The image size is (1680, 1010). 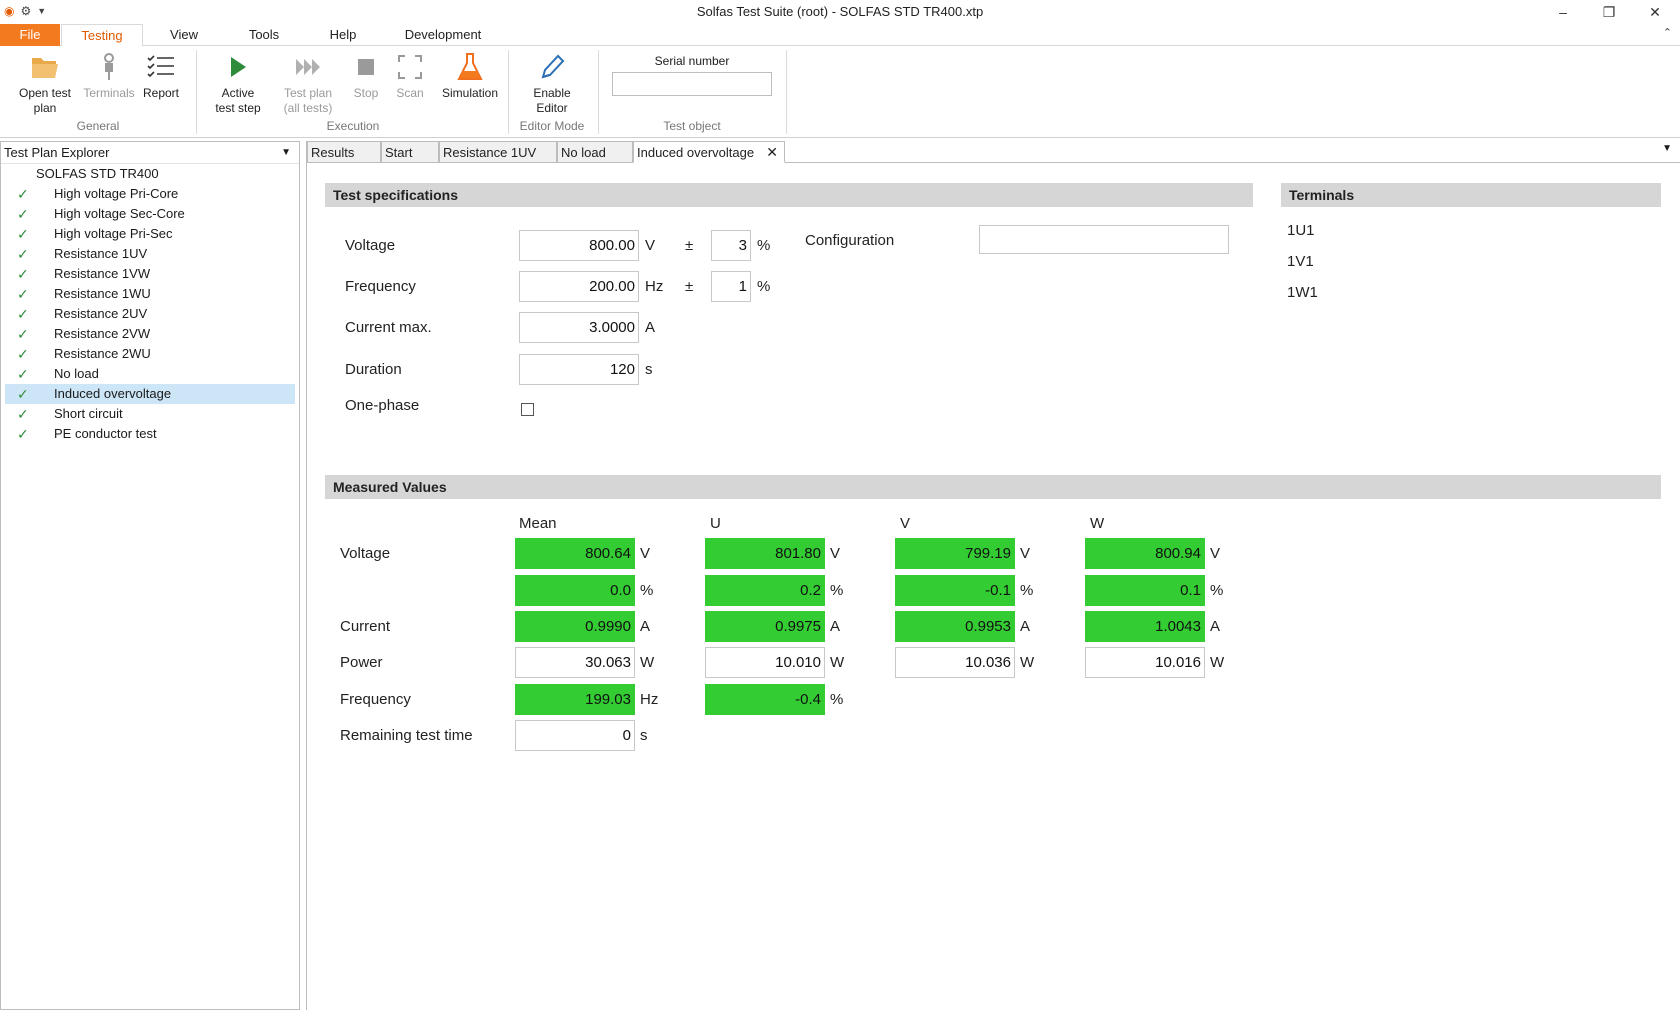 I want to click on menu-tools: Tools, so click(x=264, y=35).